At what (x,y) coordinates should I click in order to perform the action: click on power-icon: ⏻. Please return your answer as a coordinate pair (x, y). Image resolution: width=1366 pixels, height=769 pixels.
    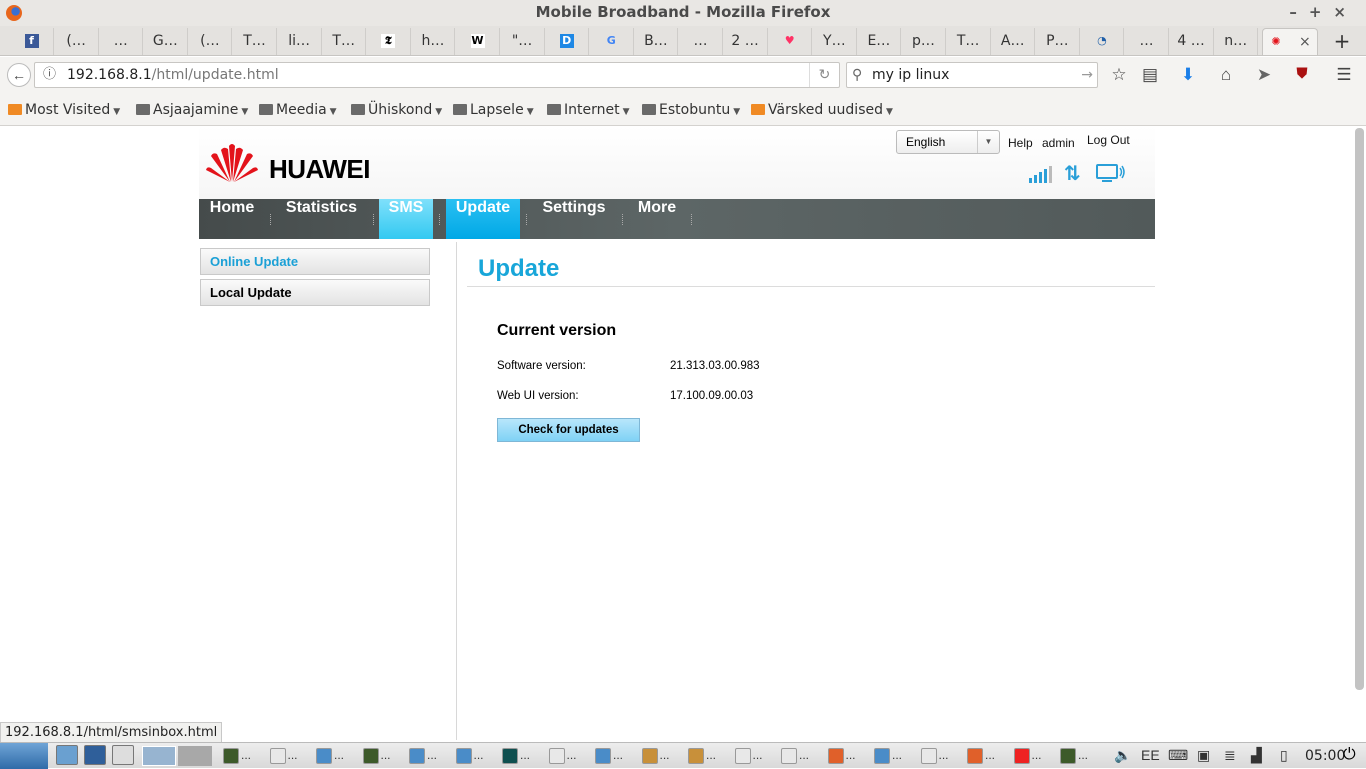
    Looking at the image, I should click on (1349, 755).